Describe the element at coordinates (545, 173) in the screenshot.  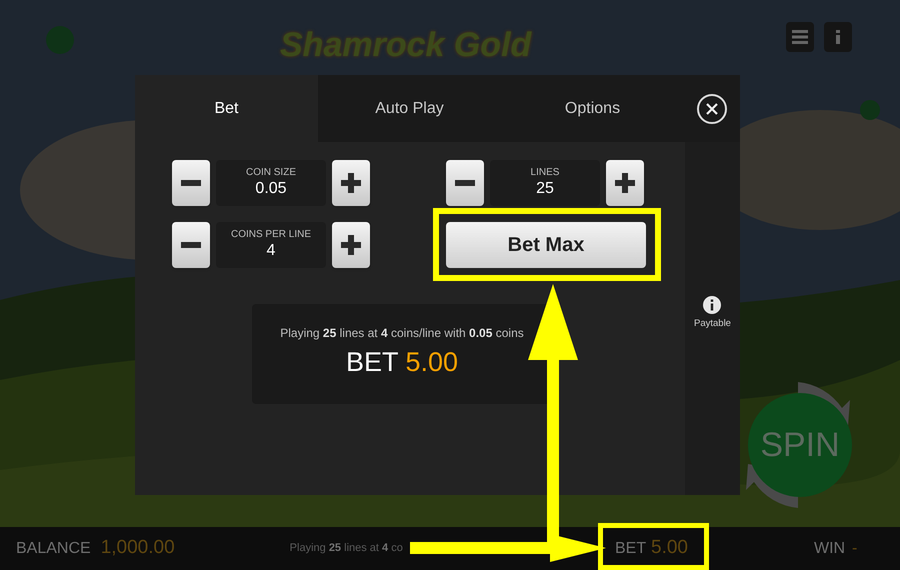
I see `stepper-label: LINES` at that location.